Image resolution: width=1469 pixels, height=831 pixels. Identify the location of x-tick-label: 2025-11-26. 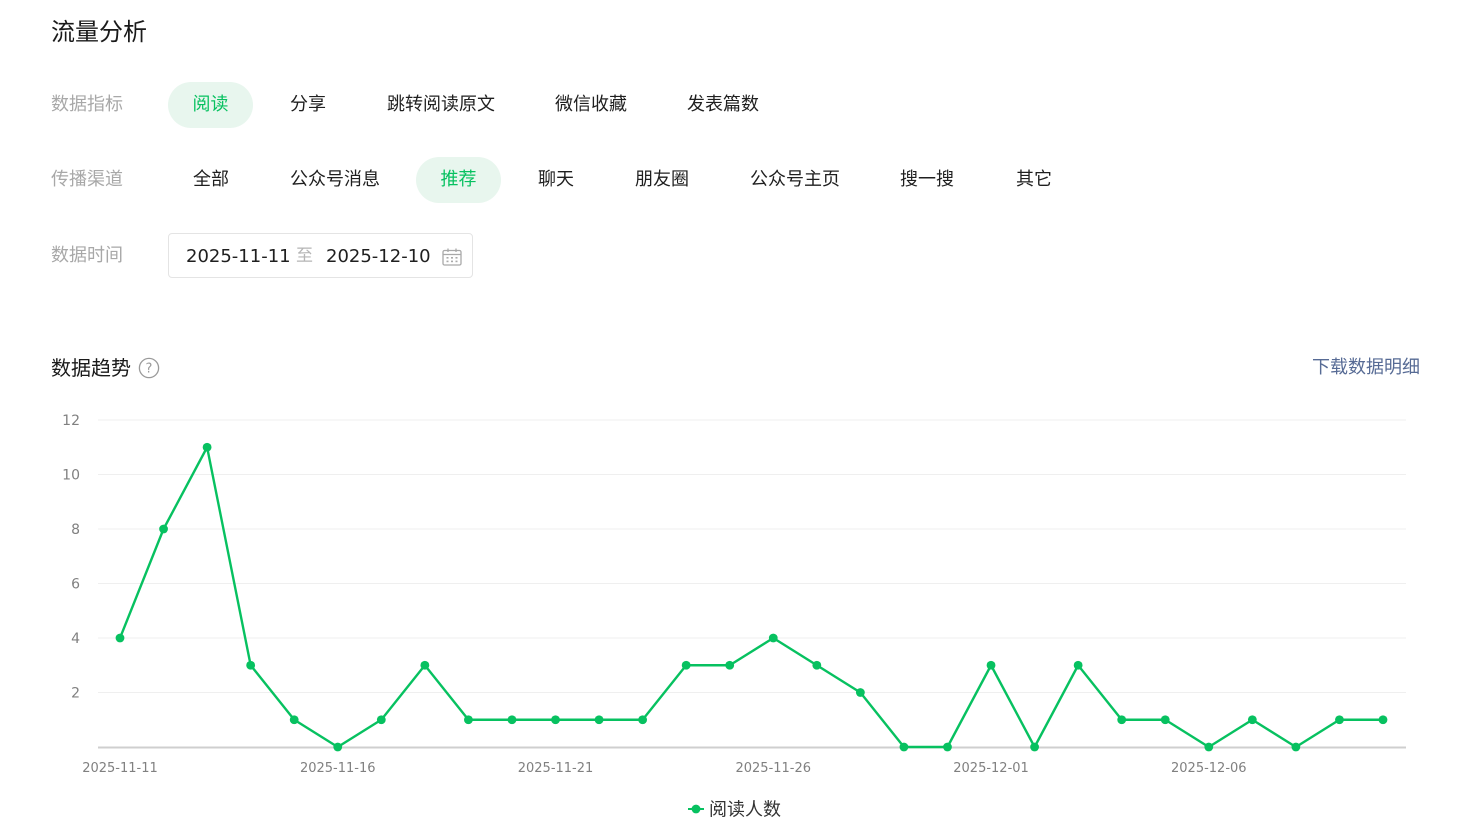
(773, 768).